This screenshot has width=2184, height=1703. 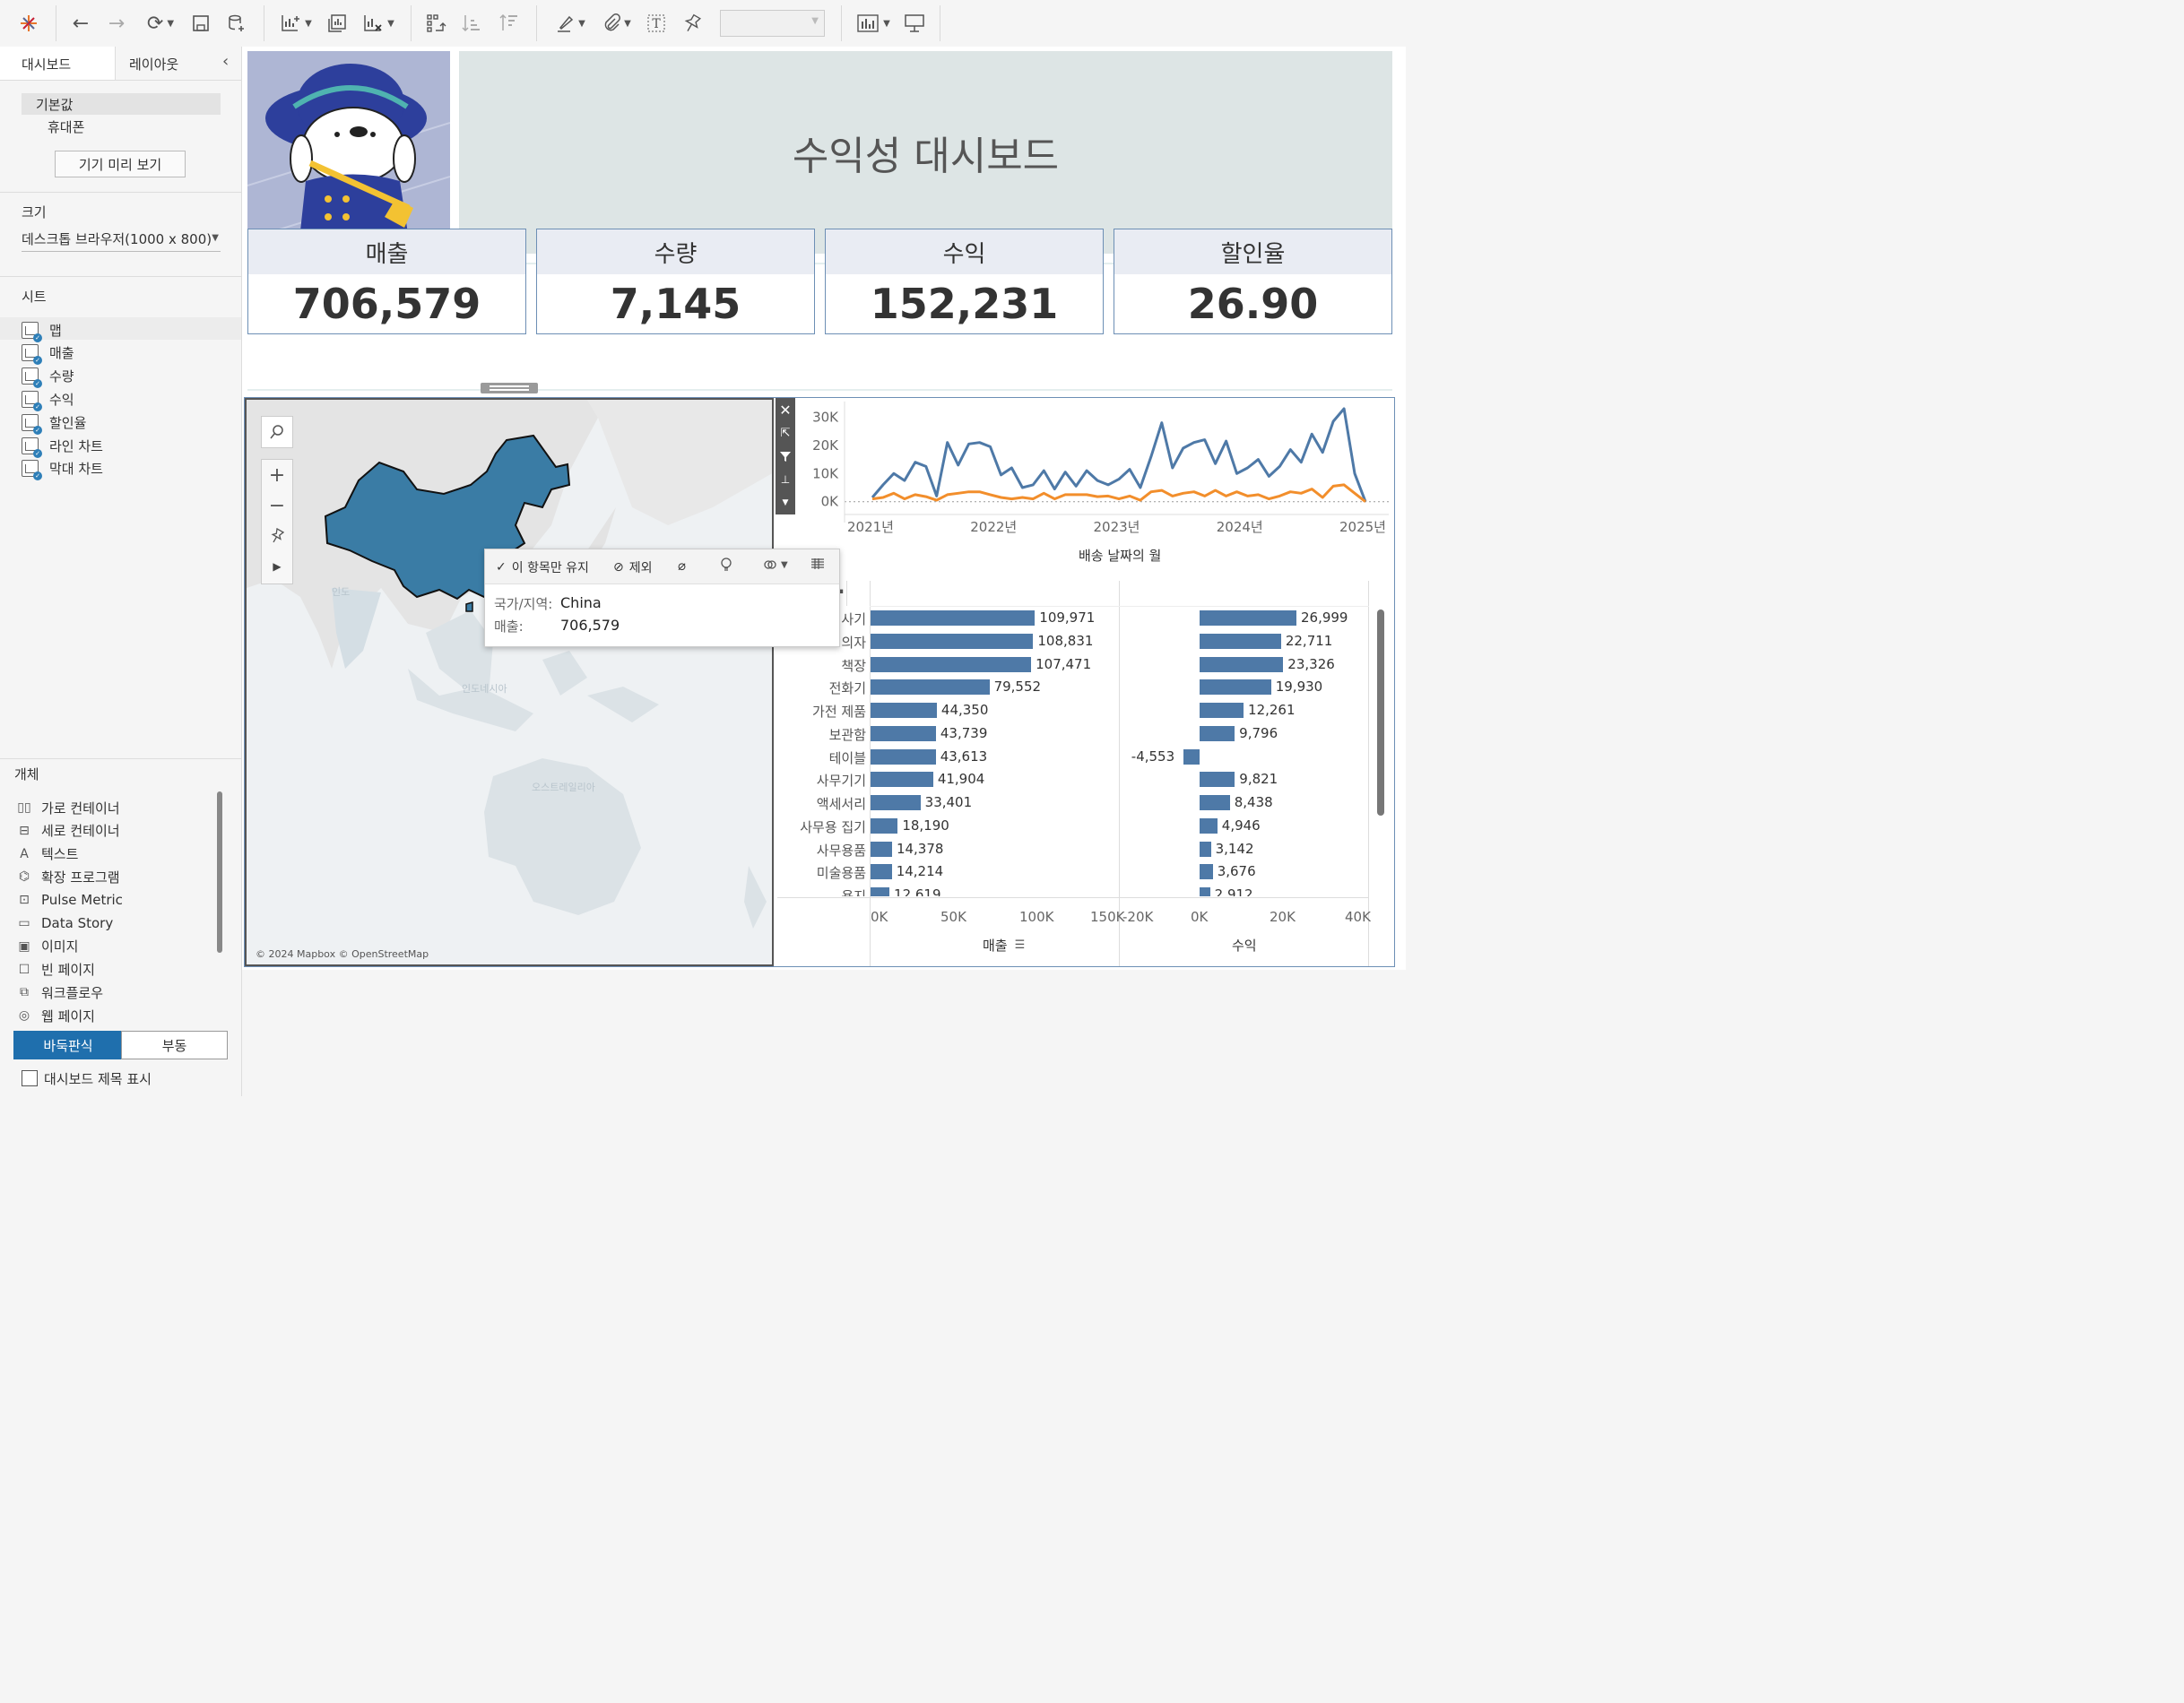 I want to click on sheet-item: ✓ 할인율, so click(x=54, y=423).